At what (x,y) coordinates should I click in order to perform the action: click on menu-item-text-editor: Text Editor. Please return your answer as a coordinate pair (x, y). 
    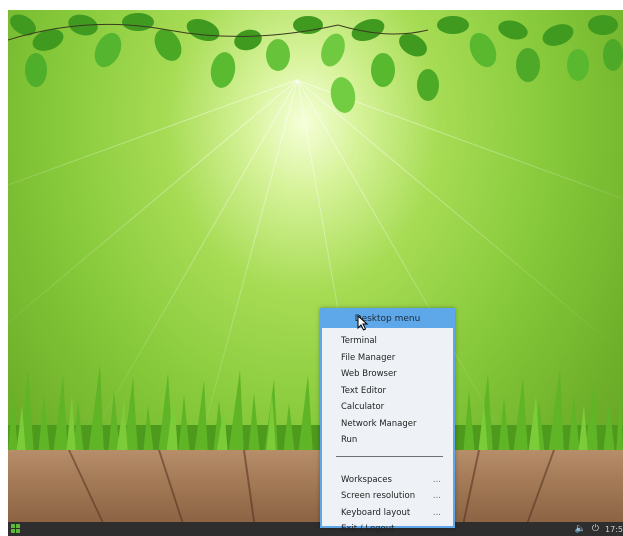
    Looking at the image, I should click on (387, 391).